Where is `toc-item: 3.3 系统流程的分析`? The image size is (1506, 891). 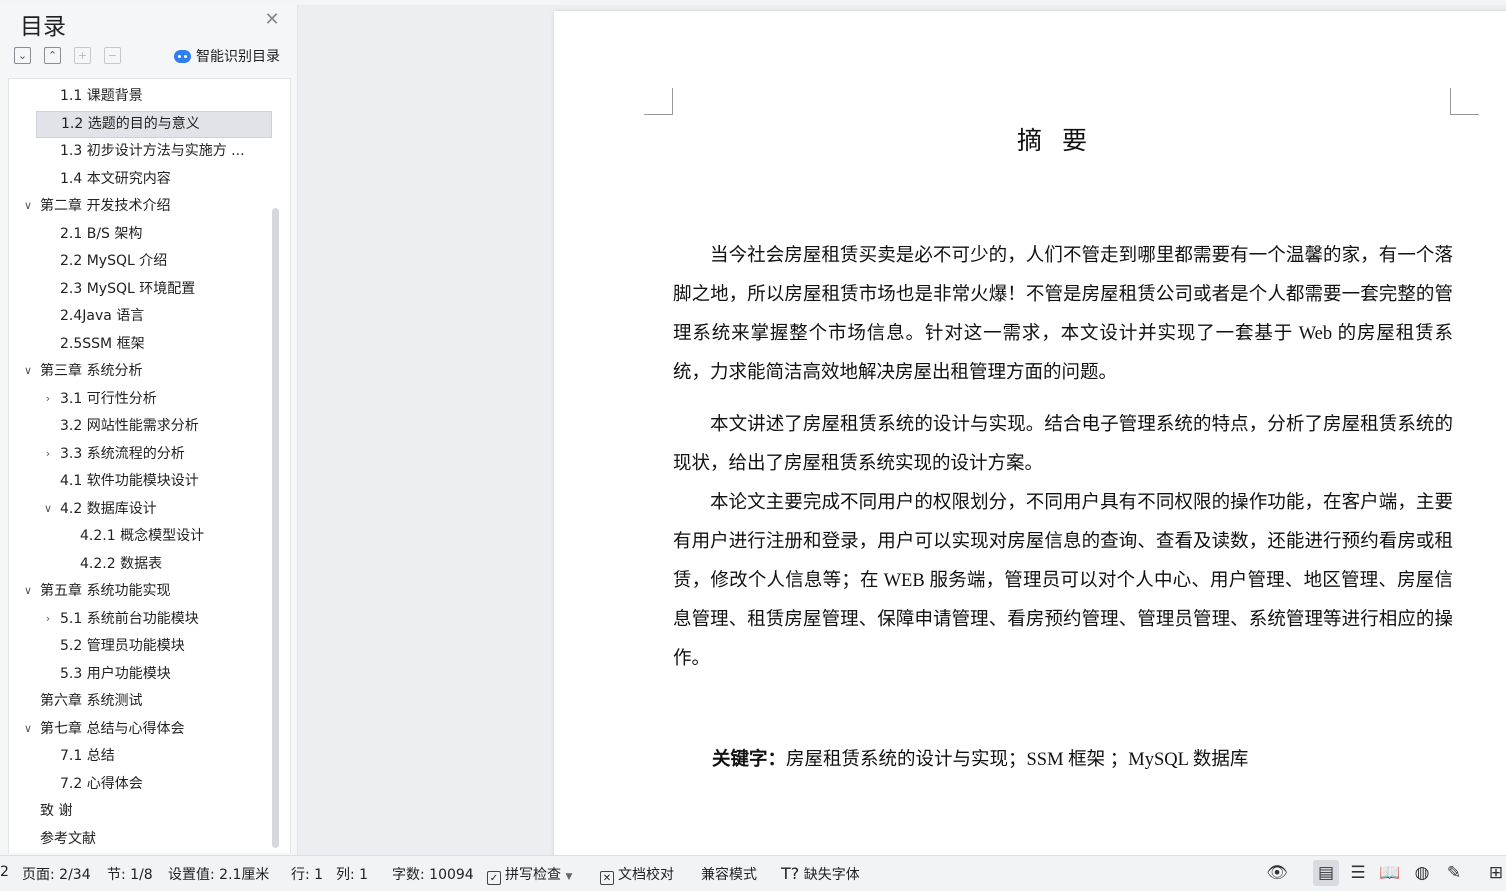
toc-item: 3.3 系统流程的分析 is located at coordinates (122, 454).